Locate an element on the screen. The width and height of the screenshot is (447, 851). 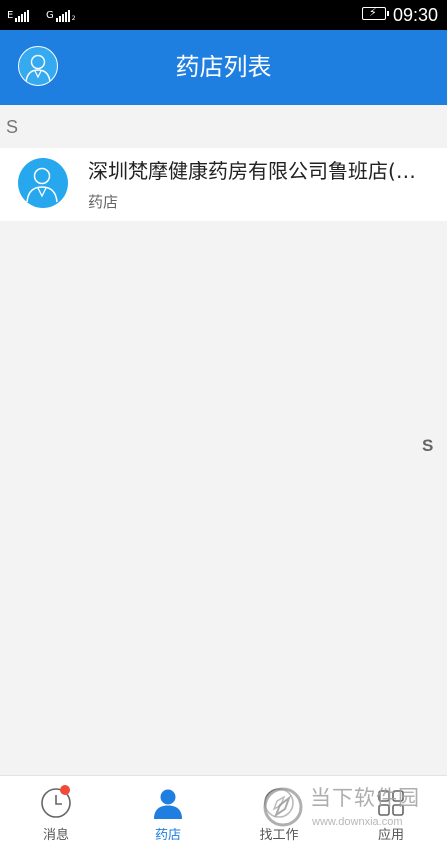
tab-label: 药店 is located at coordinates (167, 835).